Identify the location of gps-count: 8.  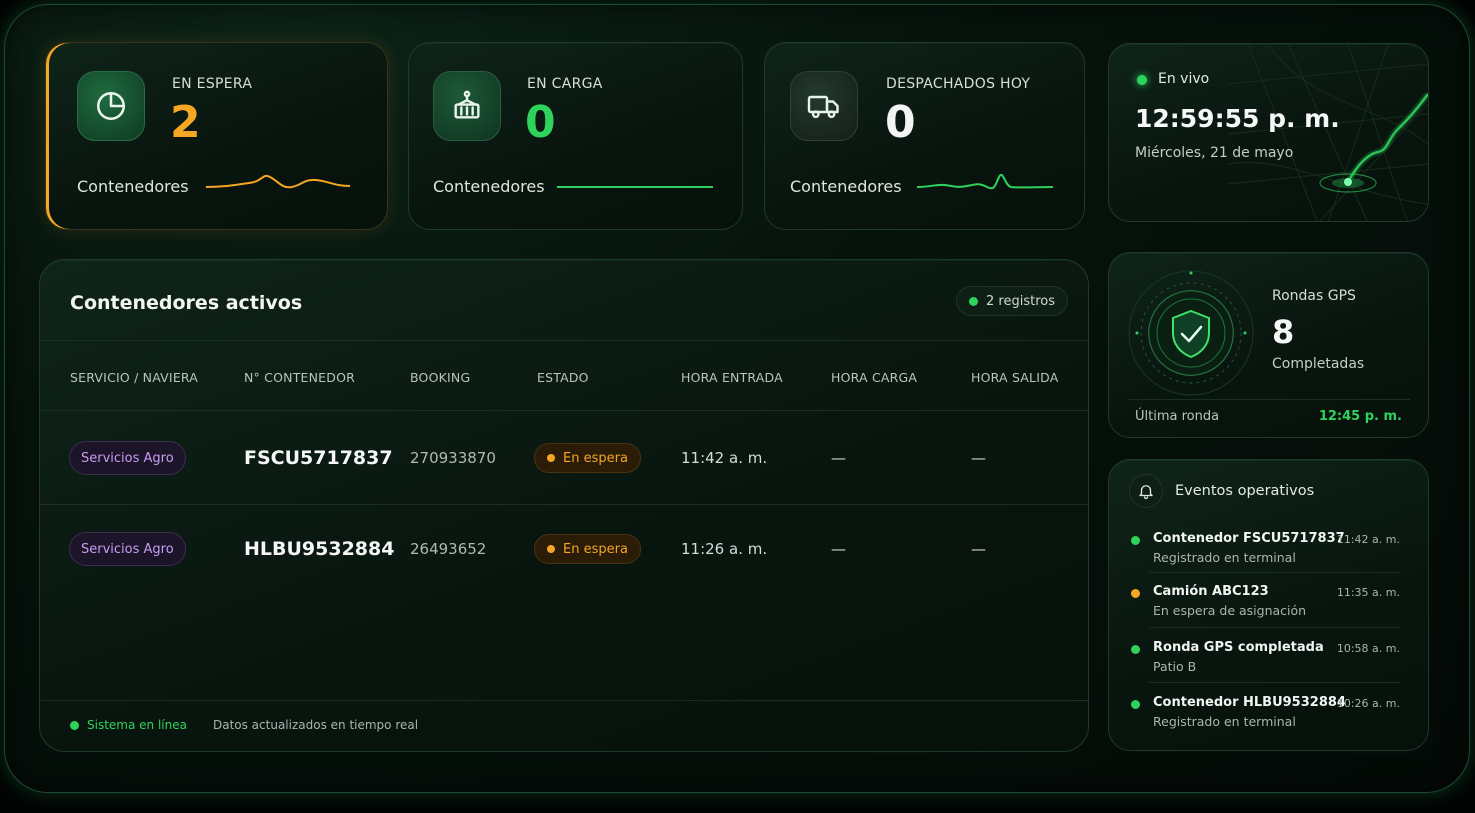
(1283, 332).